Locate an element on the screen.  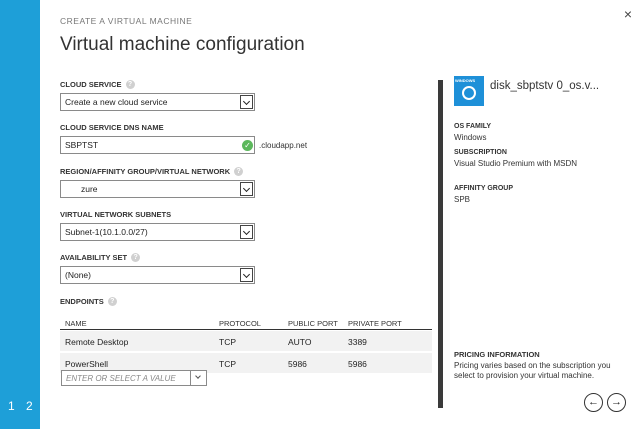
table-row: Remote Desktop TCP AUTO 3389 is located at coordinates (246, 341).